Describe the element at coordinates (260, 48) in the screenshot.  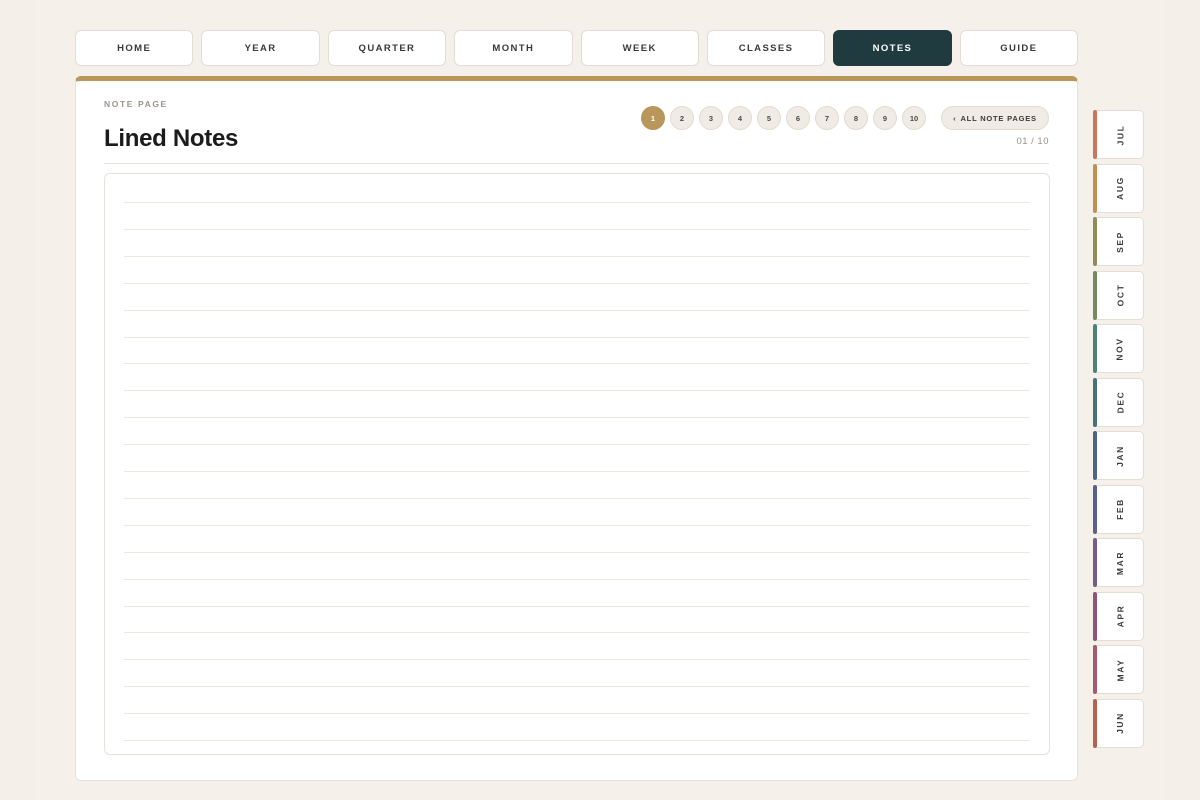
I see `tab-year: YEAR` at that location.